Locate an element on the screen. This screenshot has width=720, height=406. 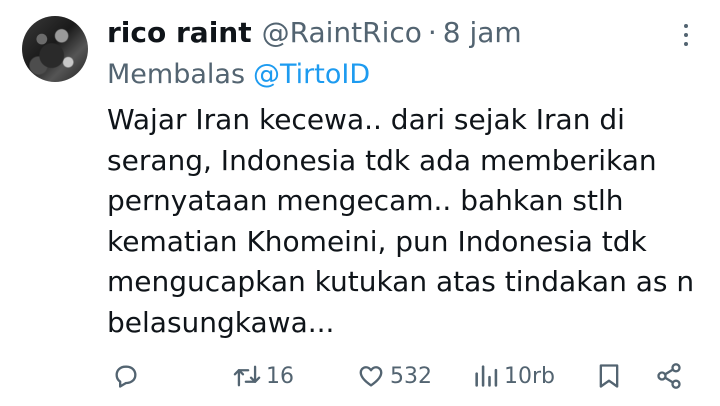
timestamp: 8 jam is located at coordinates (482, 32).